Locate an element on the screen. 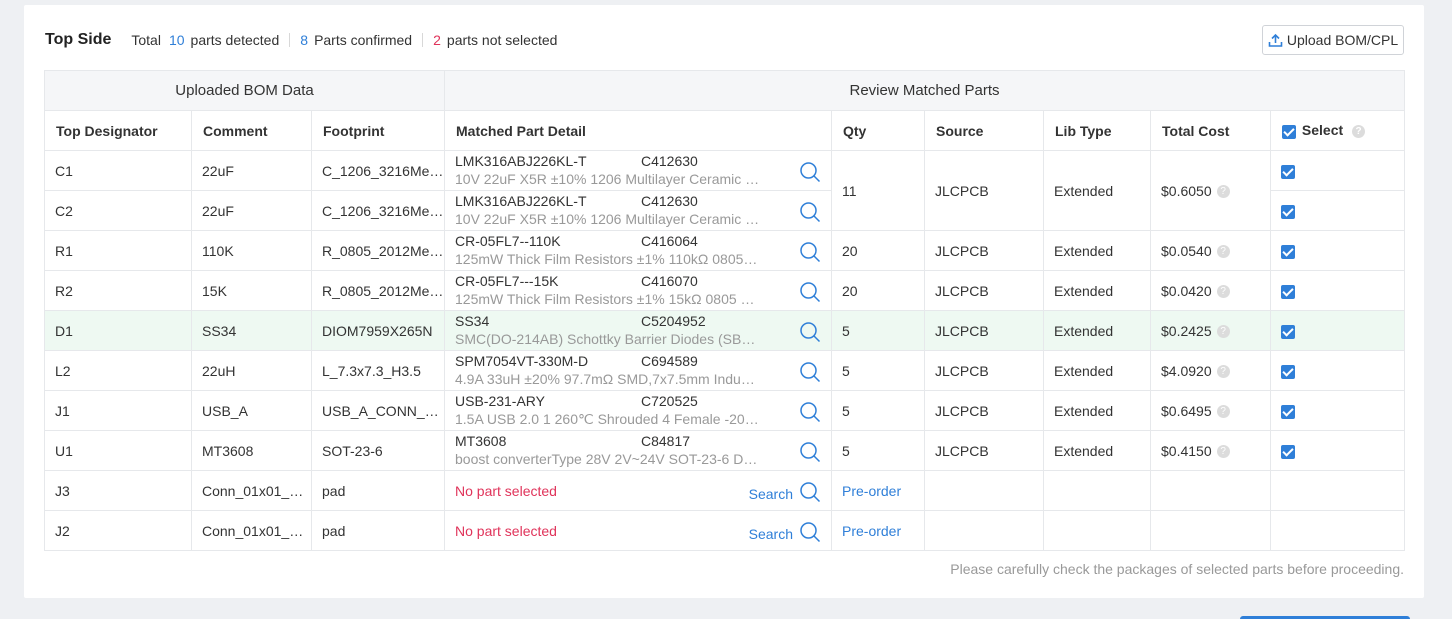 Image resolution: width=1452 pixels, height=619 pixels. total-cost-cell: $0.6495? is located at coordinates (1210, 410).